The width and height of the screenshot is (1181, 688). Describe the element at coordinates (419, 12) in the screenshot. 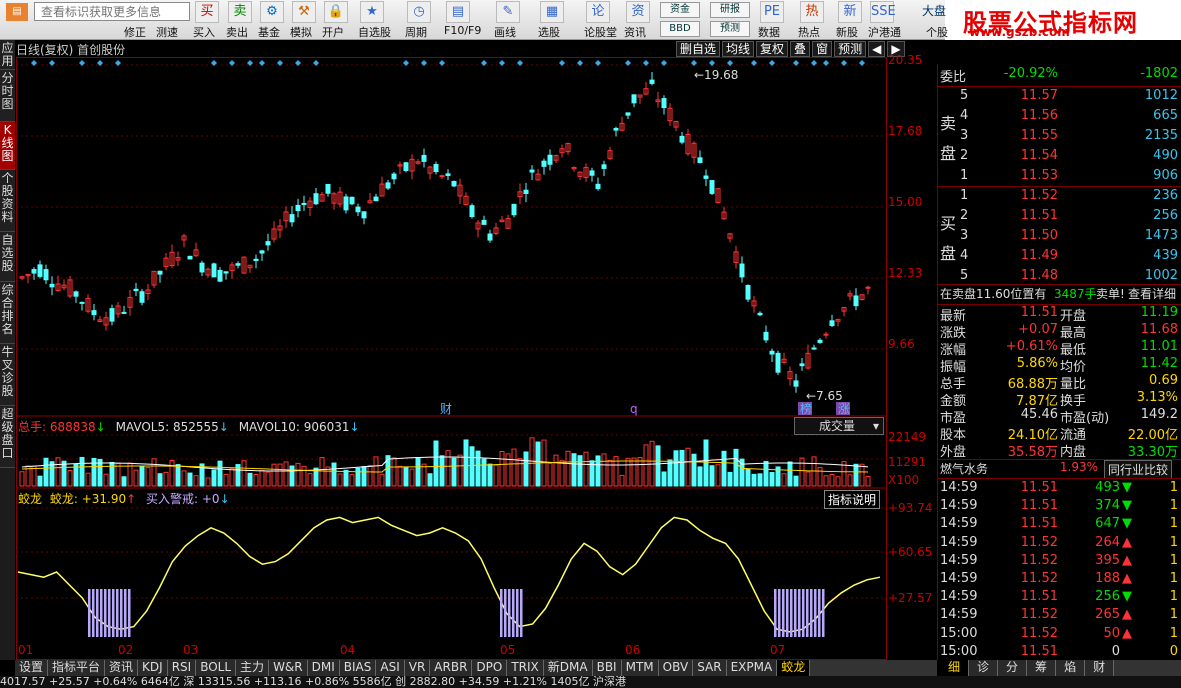

I see `toolbar-icon-6: ◷` at that location.